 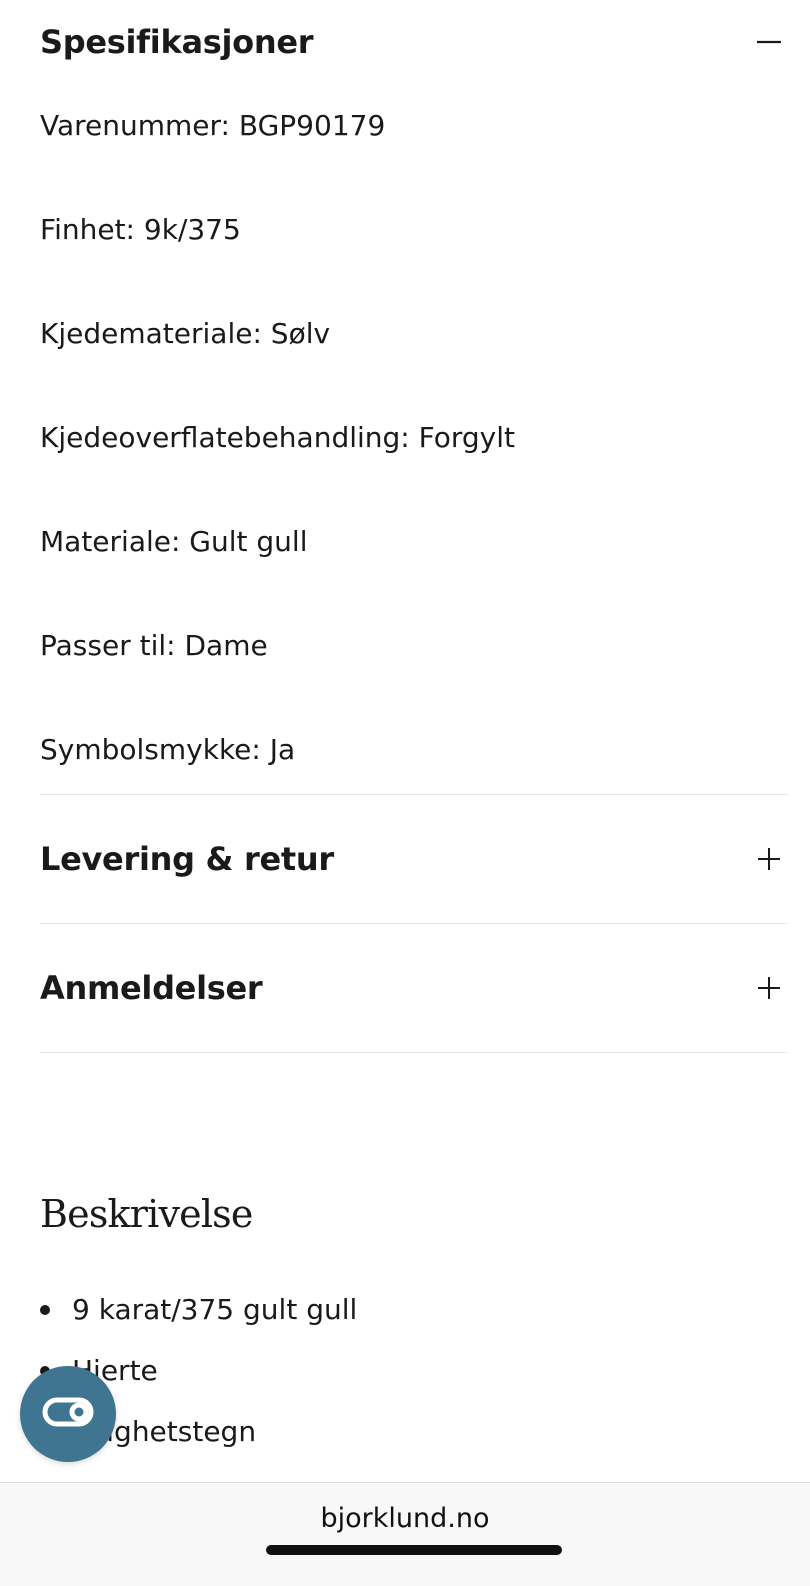 I want to click on home-indicator, so click(x=414, y=1550).